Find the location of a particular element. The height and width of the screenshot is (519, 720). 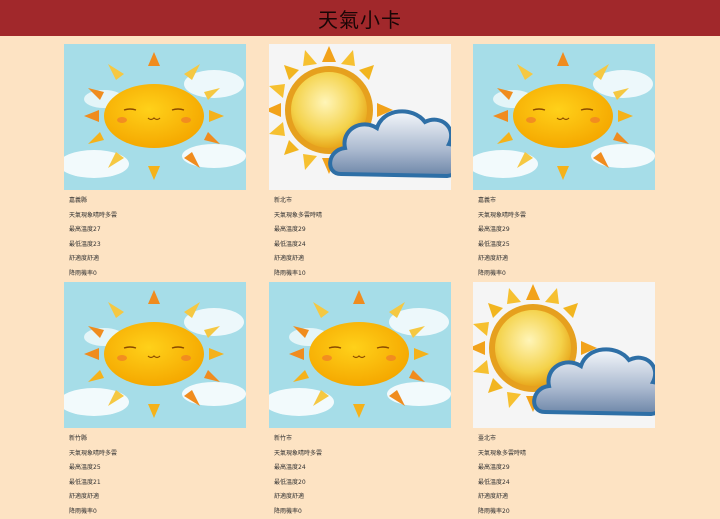

weather-card: 嘉義市 天氣現象晴時多雲 最高溫度29 最低溫度25 舒適度舒適 降雨機率0 is located at coordinates (564, 162).